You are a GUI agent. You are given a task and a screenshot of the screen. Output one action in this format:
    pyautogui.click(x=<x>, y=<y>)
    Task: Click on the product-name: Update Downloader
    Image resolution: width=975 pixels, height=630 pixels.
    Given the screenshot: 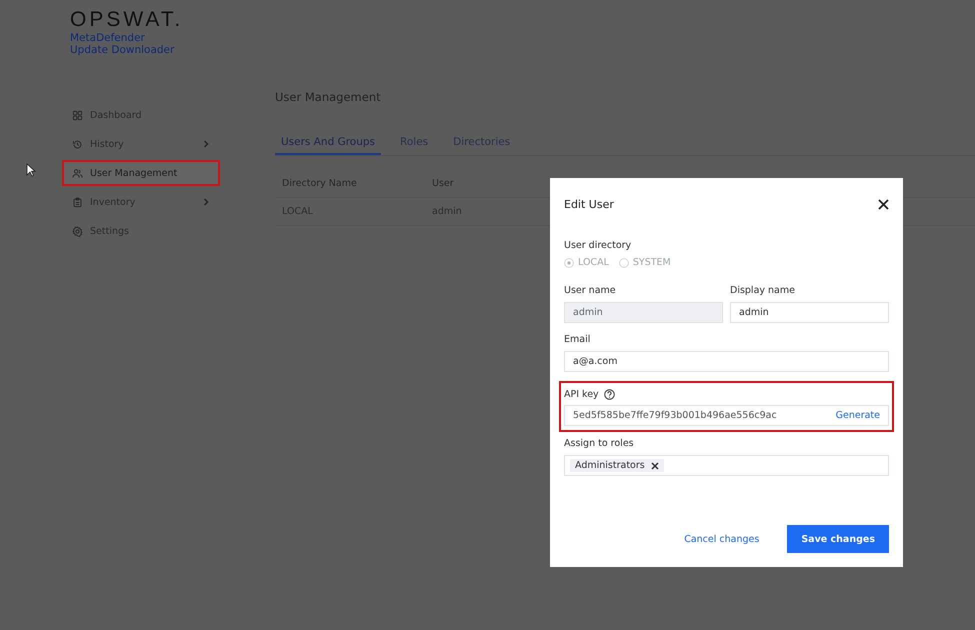 What is the action you would take?
    pyautogui.click(x=123, y=50)
    